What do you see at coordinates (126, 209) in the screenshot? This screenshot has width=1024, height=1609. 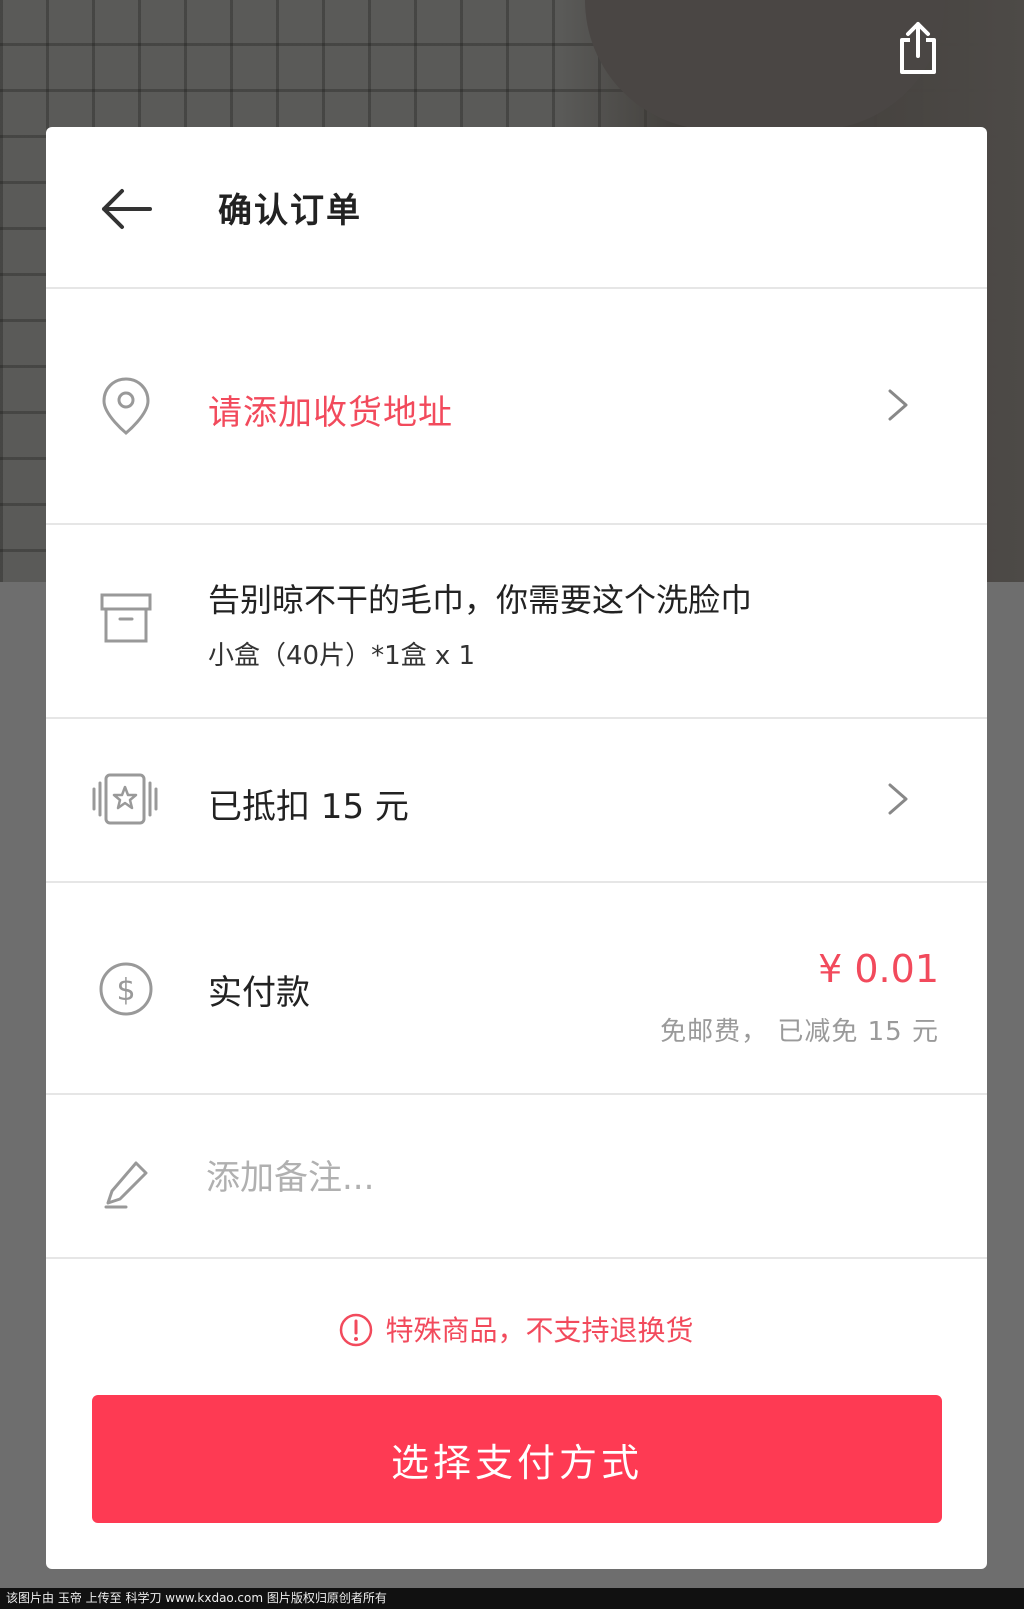 I see `back-arrow-icon` at bounding box center [126, 209].